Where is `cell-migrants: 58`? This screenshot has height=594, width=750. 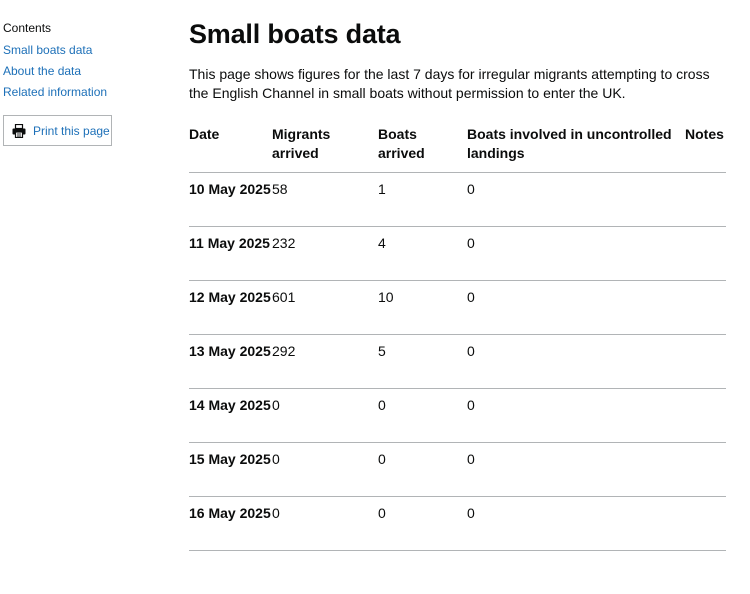
cell-migrants: 58 is located at coordinates (325, 199).